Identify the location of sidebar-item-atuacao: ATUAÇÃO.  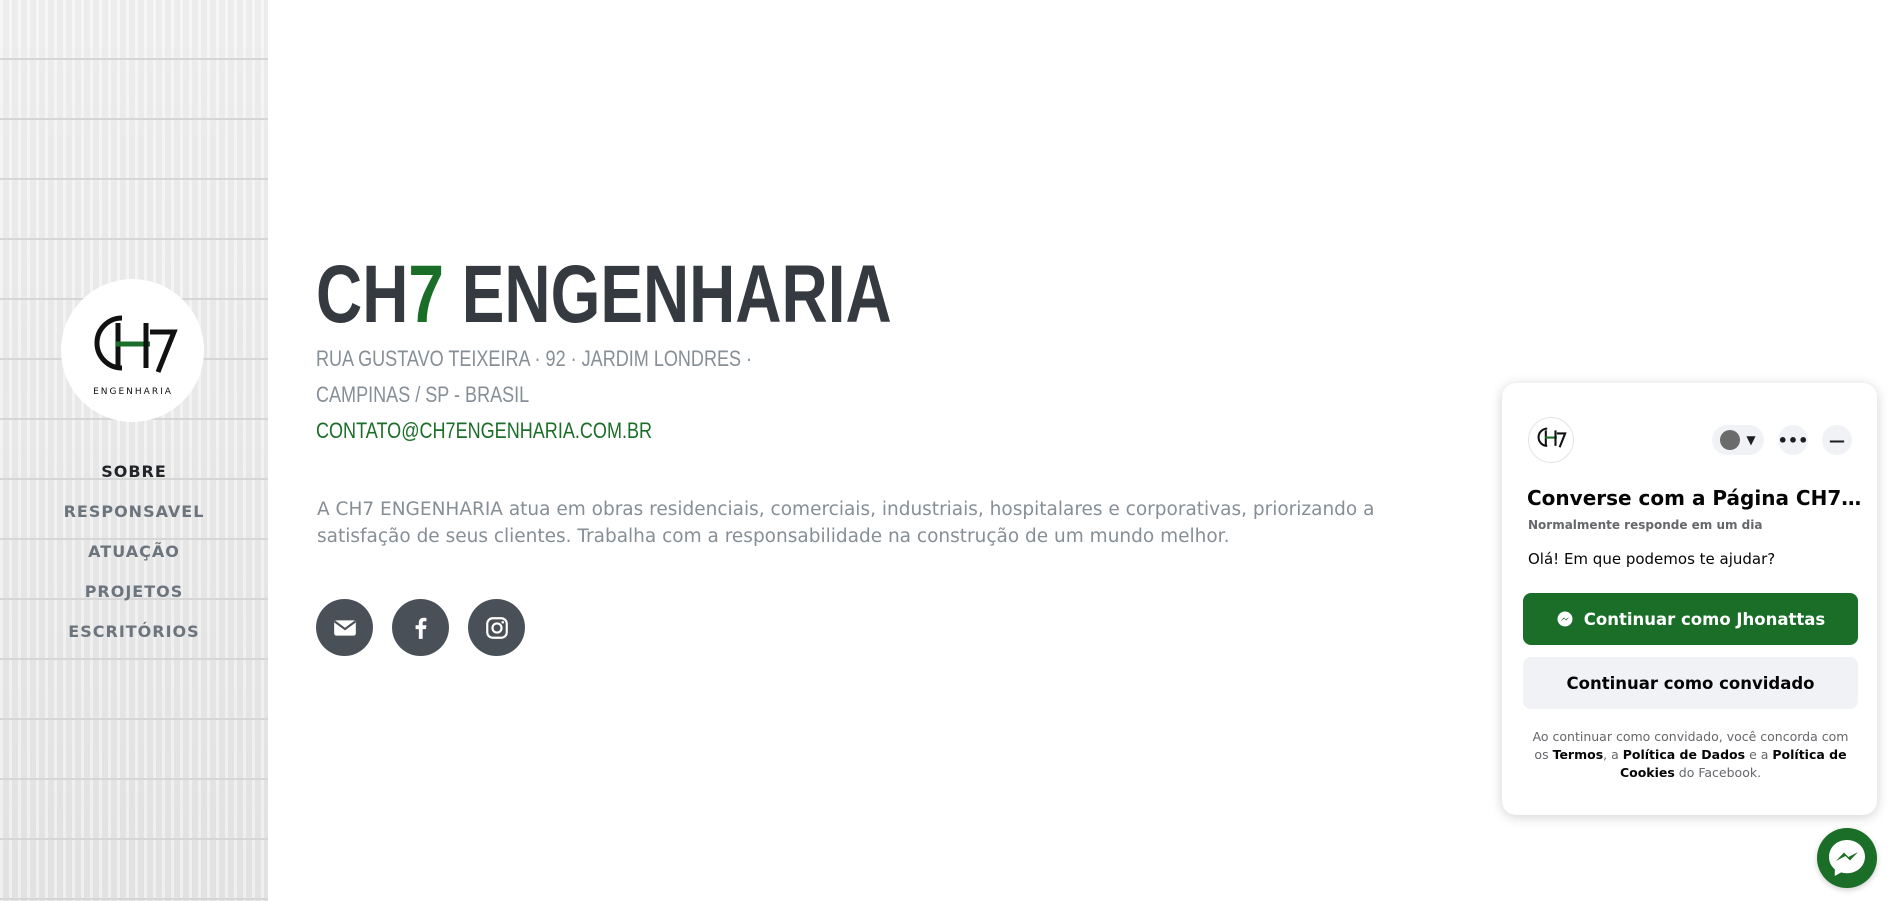
(134, 552).